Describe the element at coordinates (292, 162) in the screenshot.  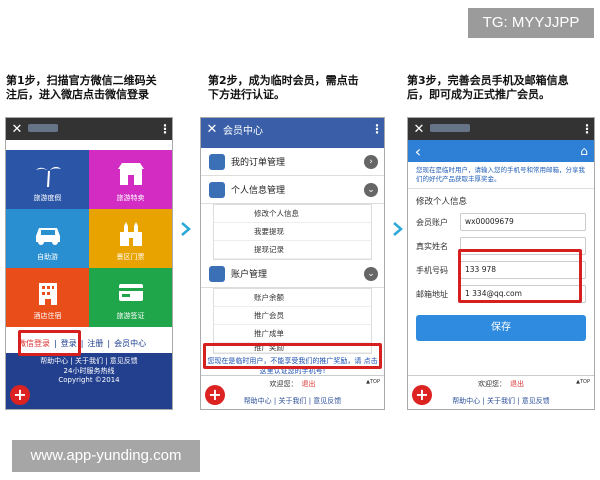
I see `menu-orders: 我的订单管理 ›` at that location.